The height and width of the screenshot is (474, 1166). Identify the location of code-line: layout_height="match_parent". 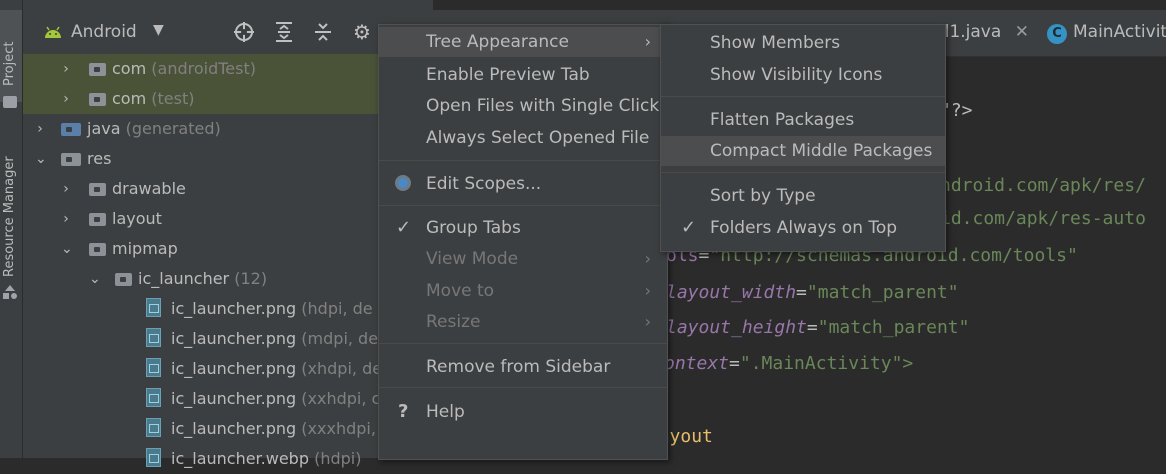
(818, 327).